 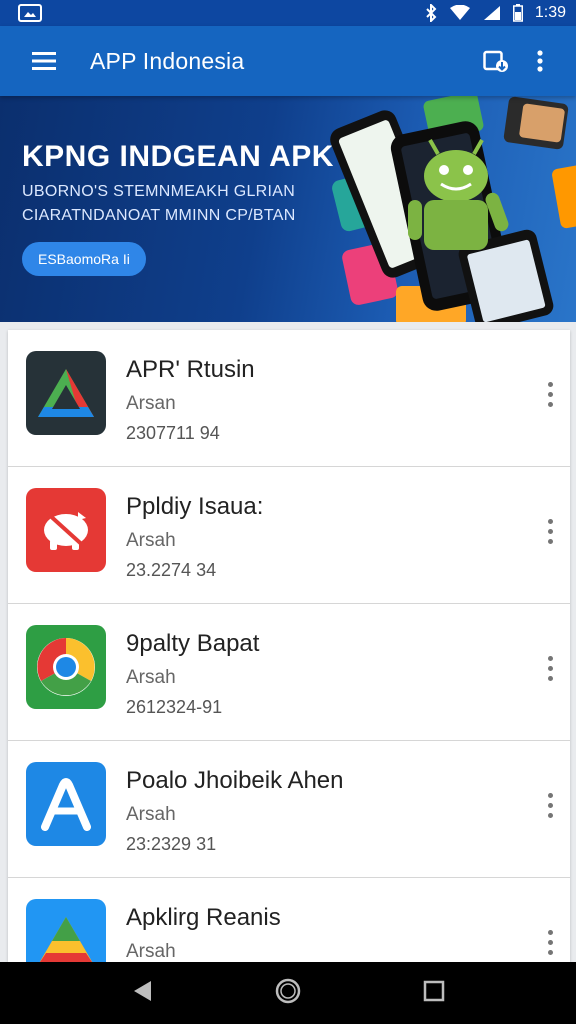 I want to click on app-name: APR' Rtusin, so click(x=190, y=369).